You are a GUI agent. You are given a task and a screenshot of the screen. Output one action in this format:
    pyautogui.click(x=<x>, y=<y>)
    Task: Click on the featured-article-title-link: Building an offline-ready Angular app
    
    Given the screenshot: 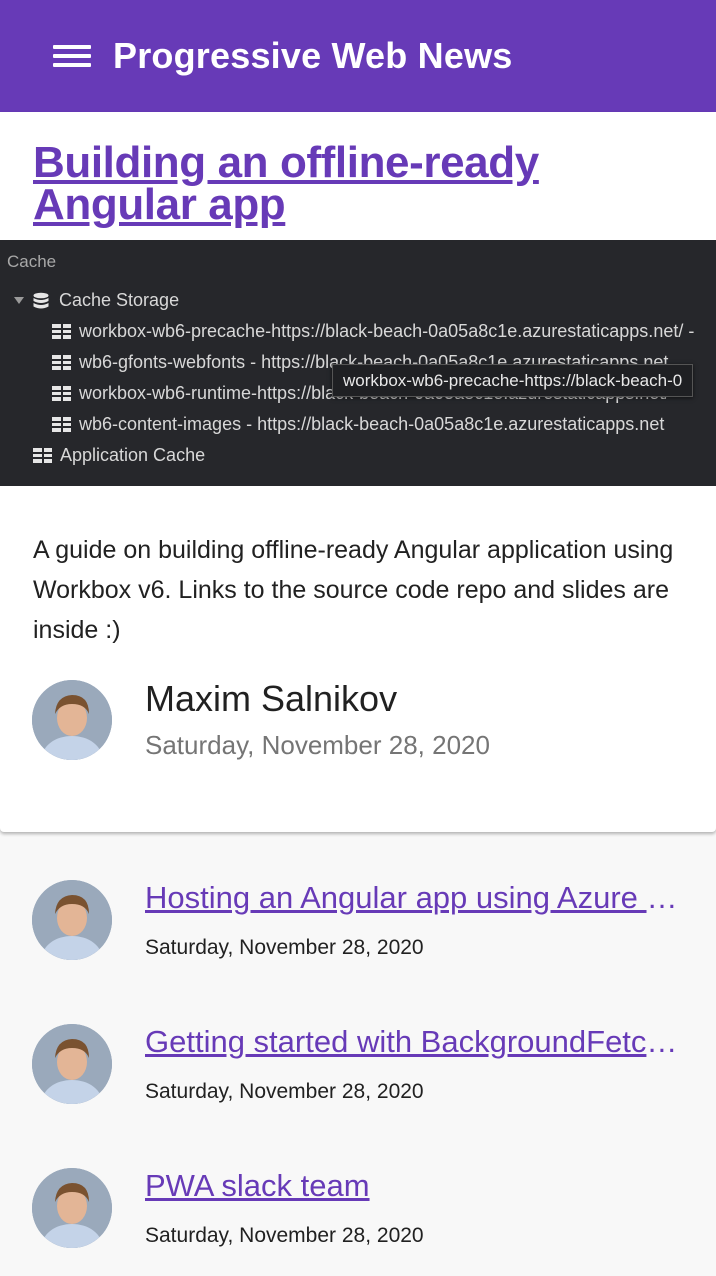 What is the action you would take?
    pyautogui.click(x=358, y=184)
    